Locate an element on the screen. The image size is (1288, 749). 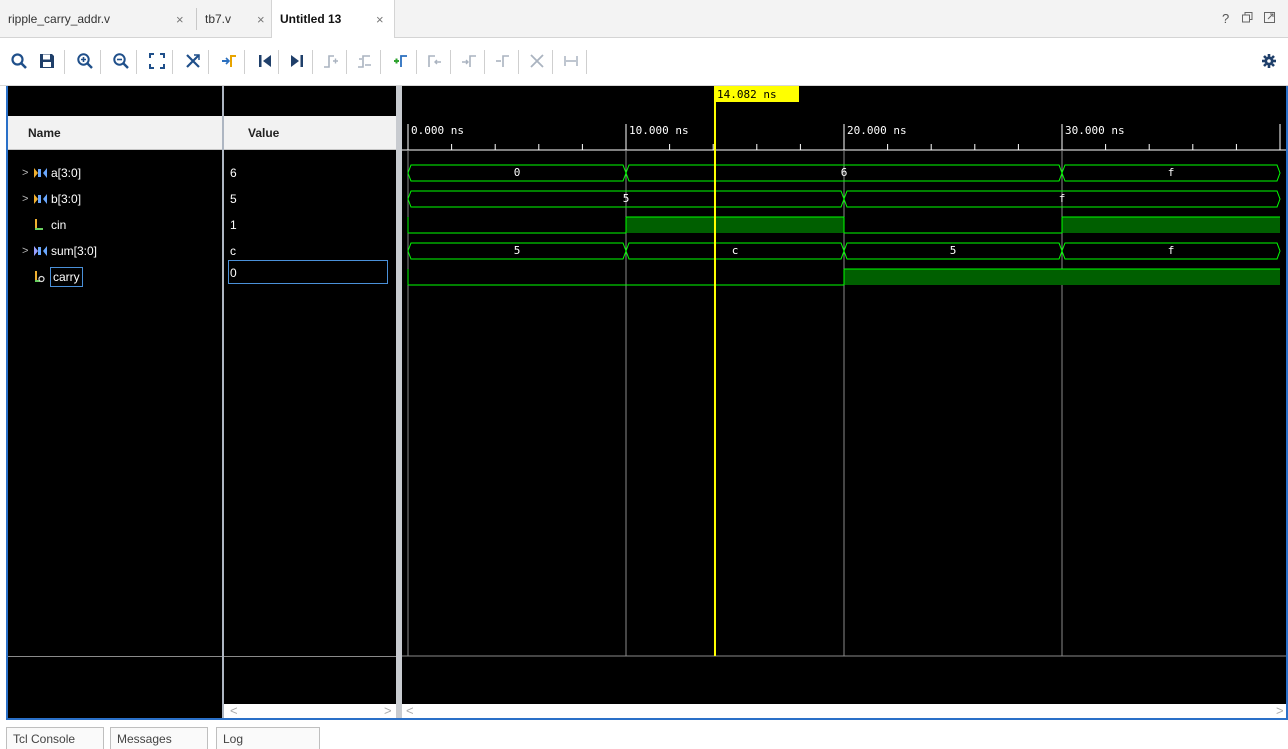
tab-tcl-console: Tcl Console is located at coordinates (55, 738).